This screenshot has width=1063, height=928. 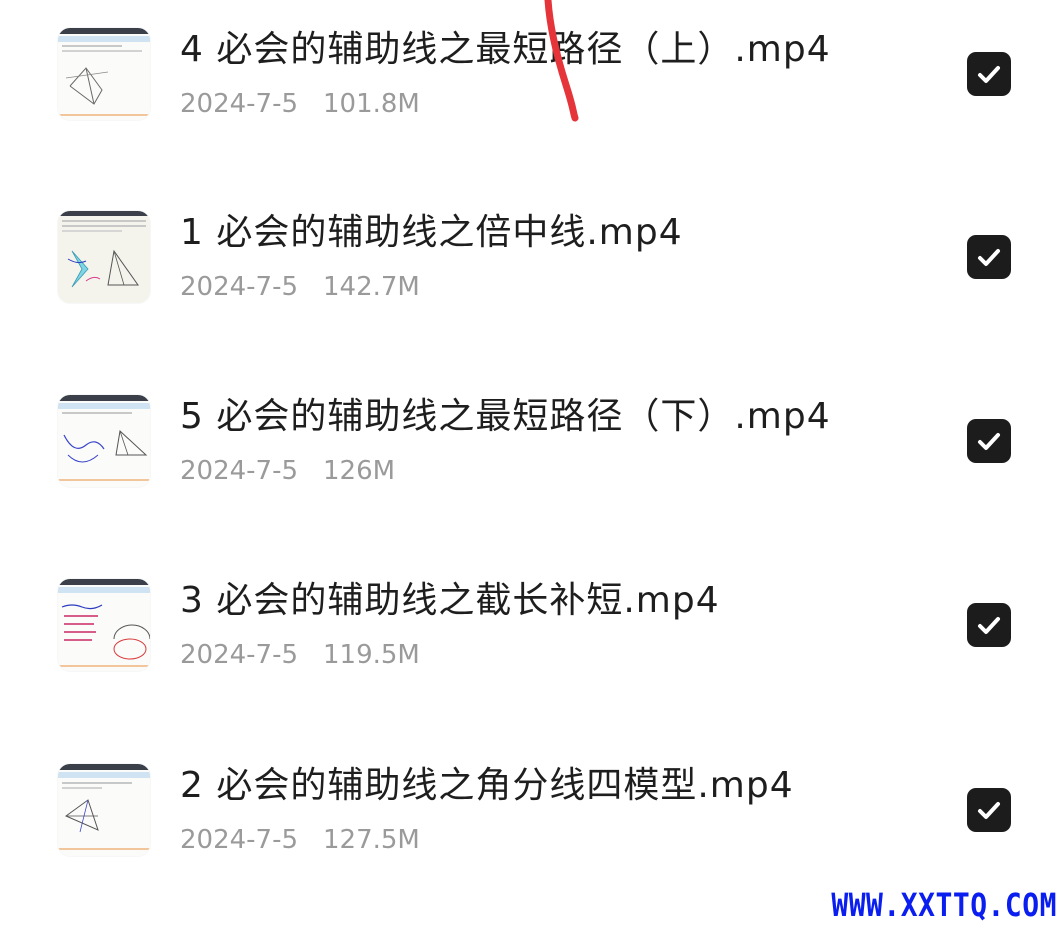 I want to click on watermark: WWW.XXTTQ.COM, so click(x=944, y=905).